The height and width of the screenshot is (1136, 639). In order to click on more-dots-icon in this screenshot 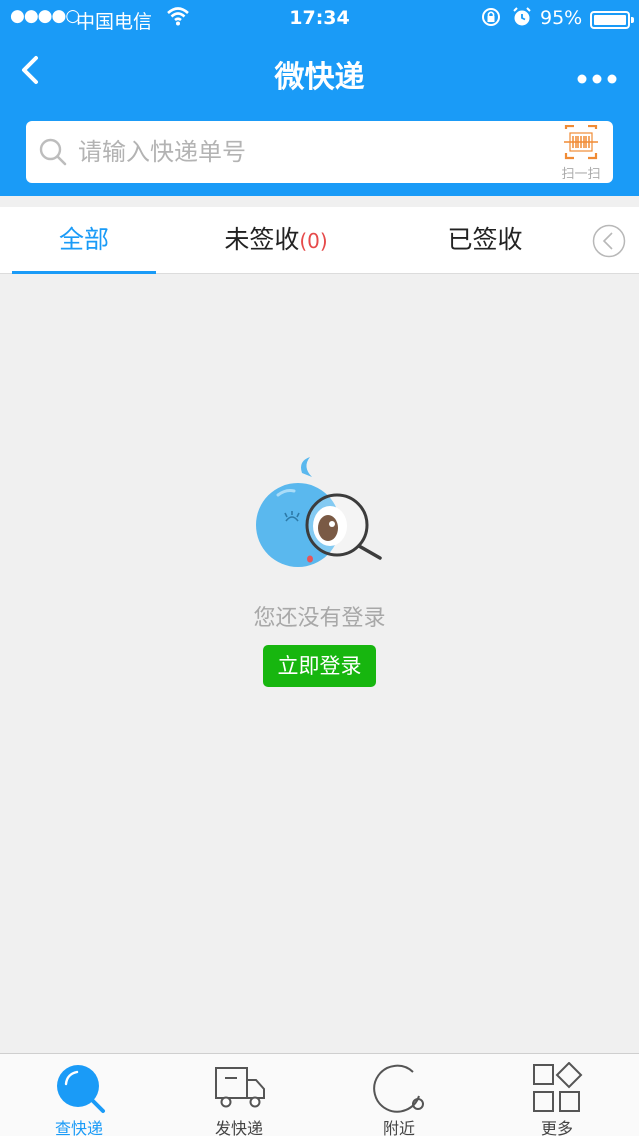, I will do `click(597, 79)`.